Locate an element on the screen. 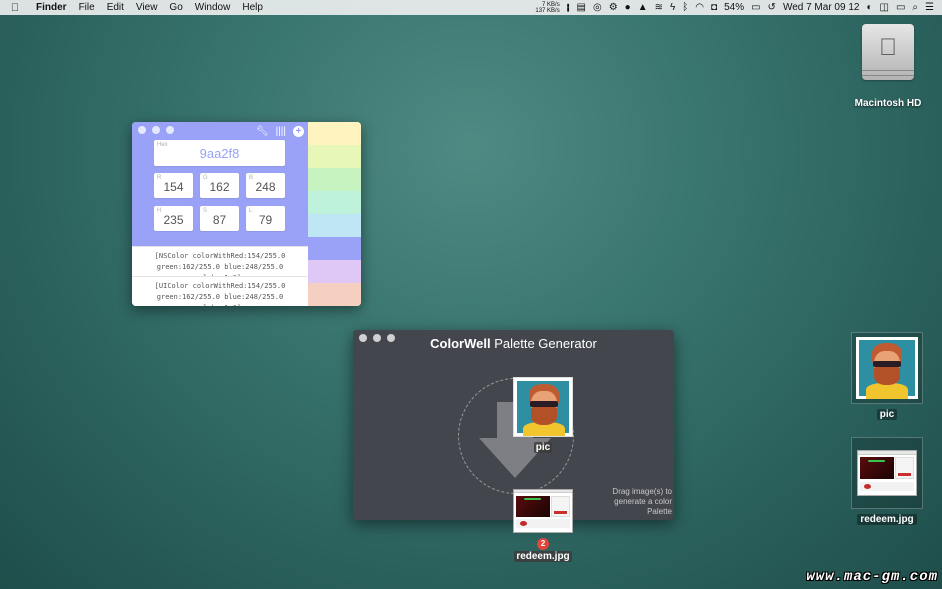  menu-finder: Finder is located at coordinates (51, 7).